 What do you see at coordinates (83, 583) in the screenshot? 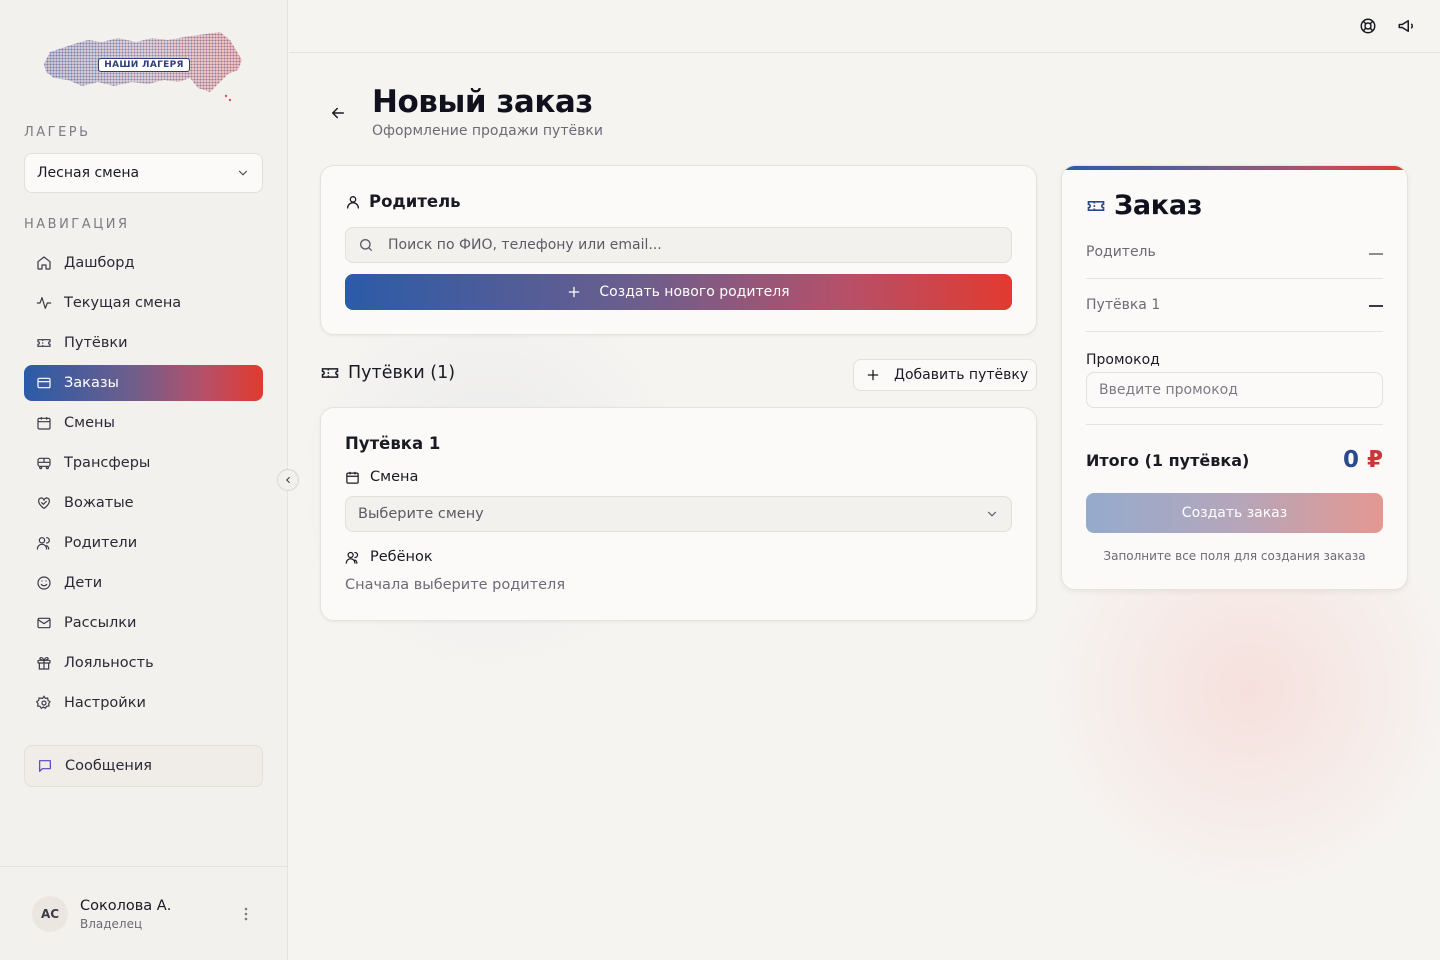
I see `sidebar-item-label: Дети` at bounding box center [83, 583].